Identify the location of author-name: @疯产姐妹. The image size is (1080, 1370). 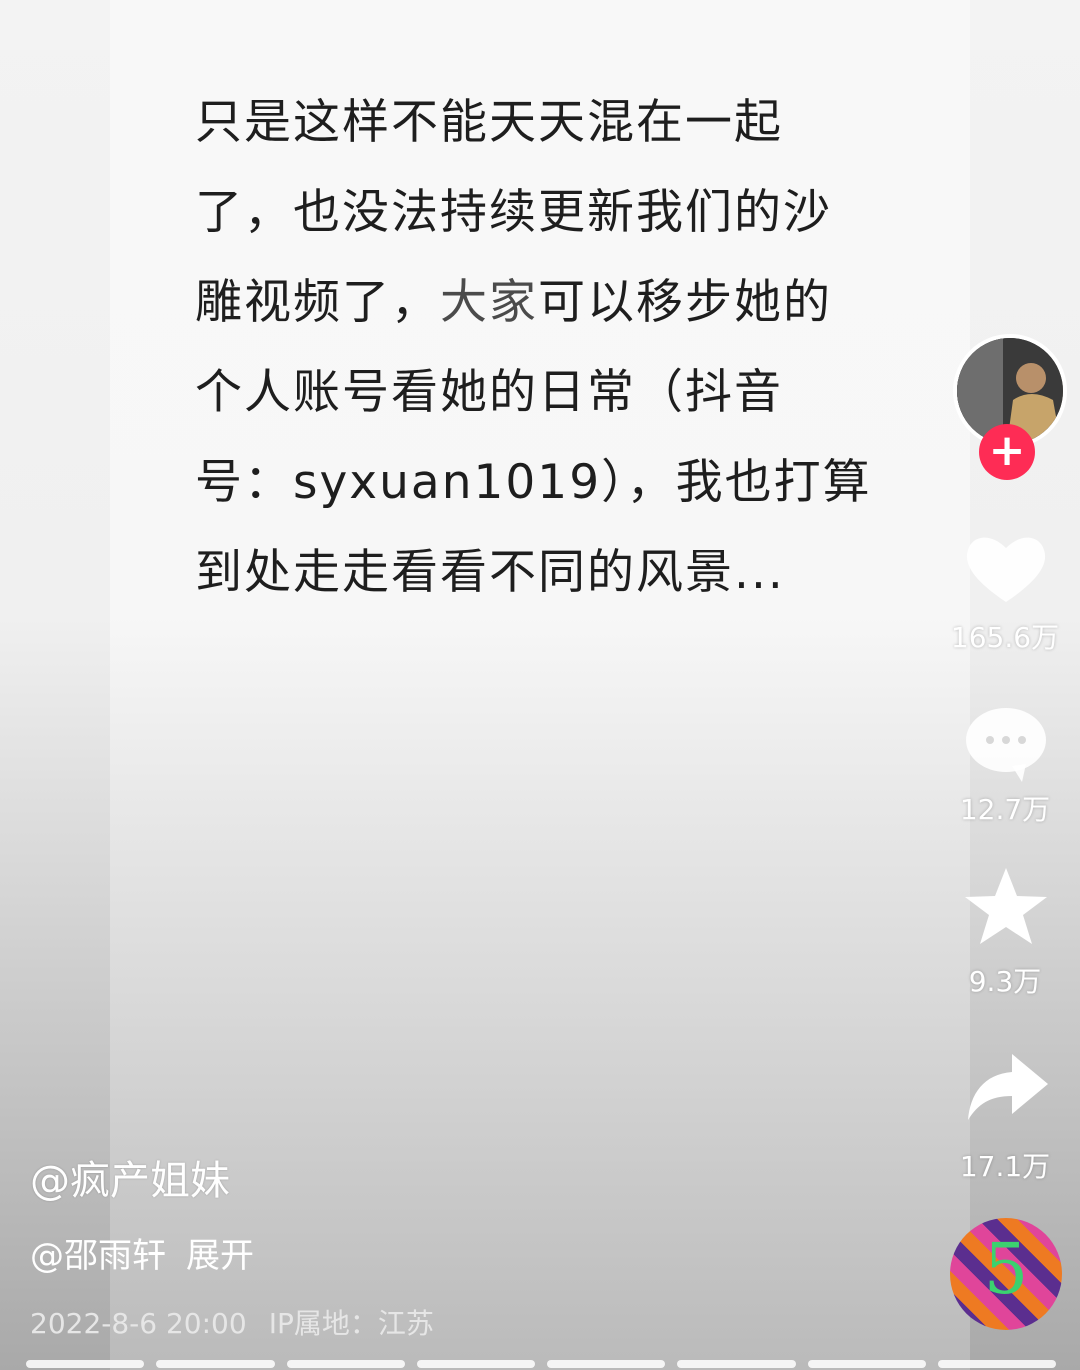
(130, 1177).